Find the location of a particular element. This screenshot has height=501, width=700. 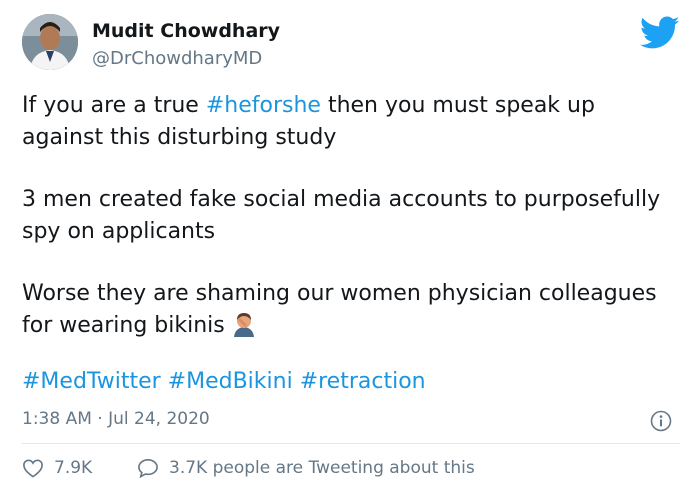

hashtag-list: #MedTwitter #MedBikini #retraction is located at coordinates (224, 382).